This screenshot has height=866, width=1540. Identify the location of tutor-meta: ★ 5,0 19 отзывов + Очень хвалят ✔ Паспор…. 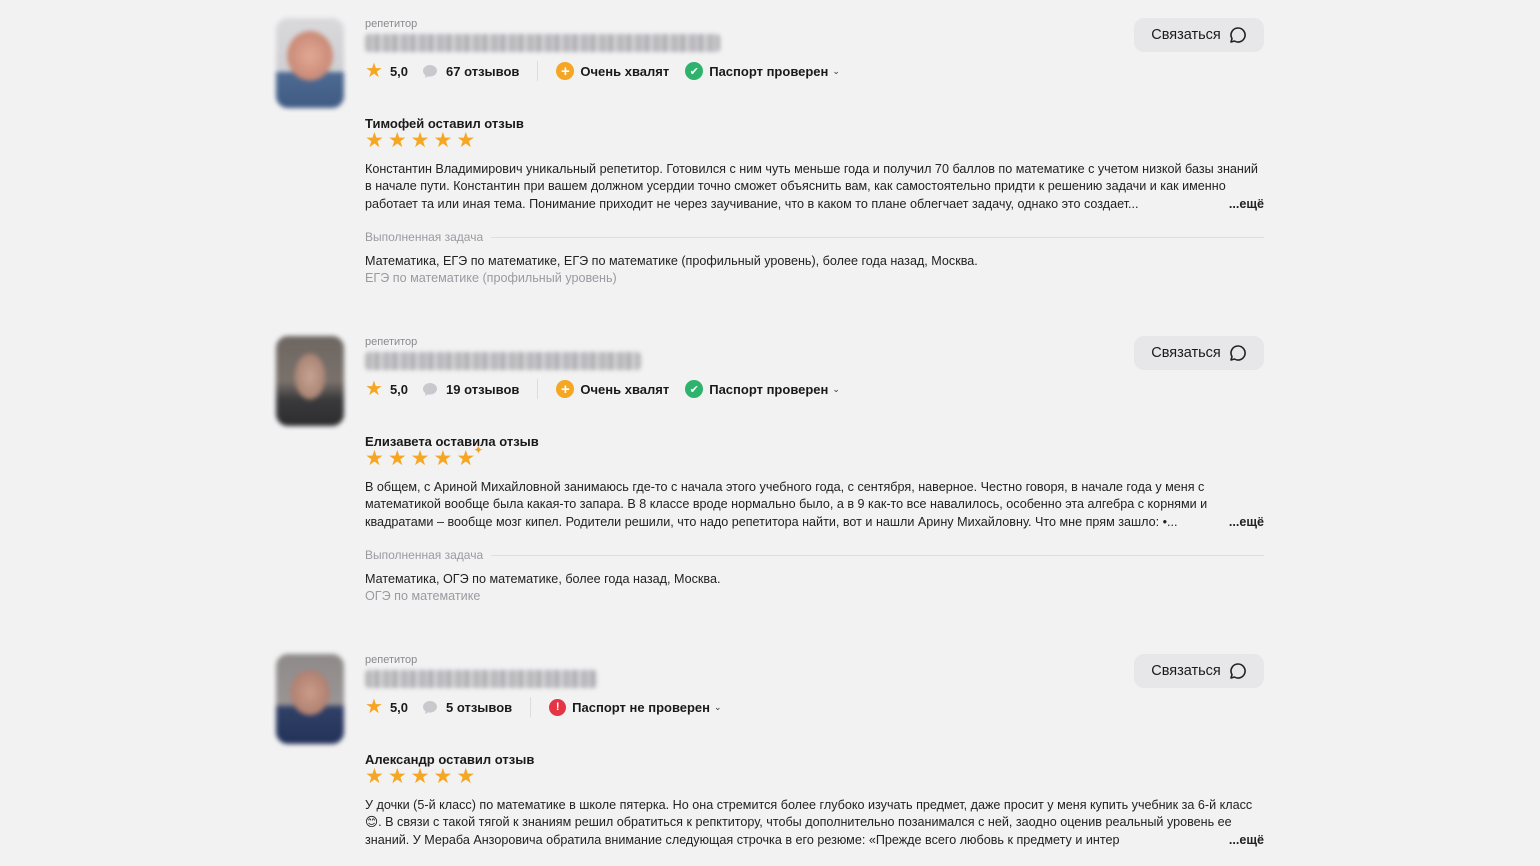
(602, 389).